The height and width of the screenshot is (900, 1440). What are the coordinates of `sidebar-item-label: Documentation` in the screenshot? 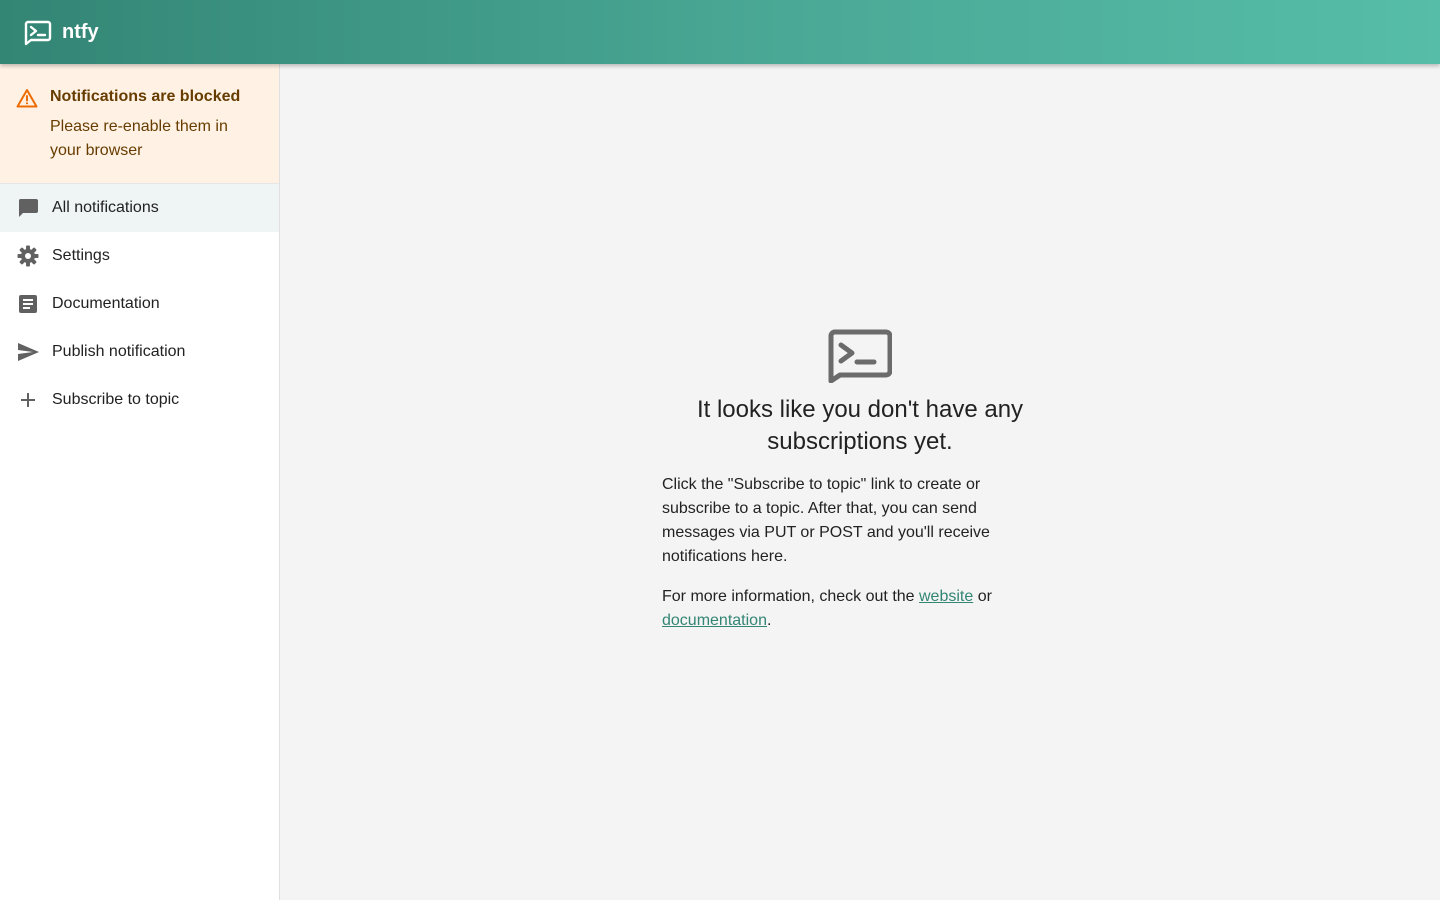 It's located at (106, 303).